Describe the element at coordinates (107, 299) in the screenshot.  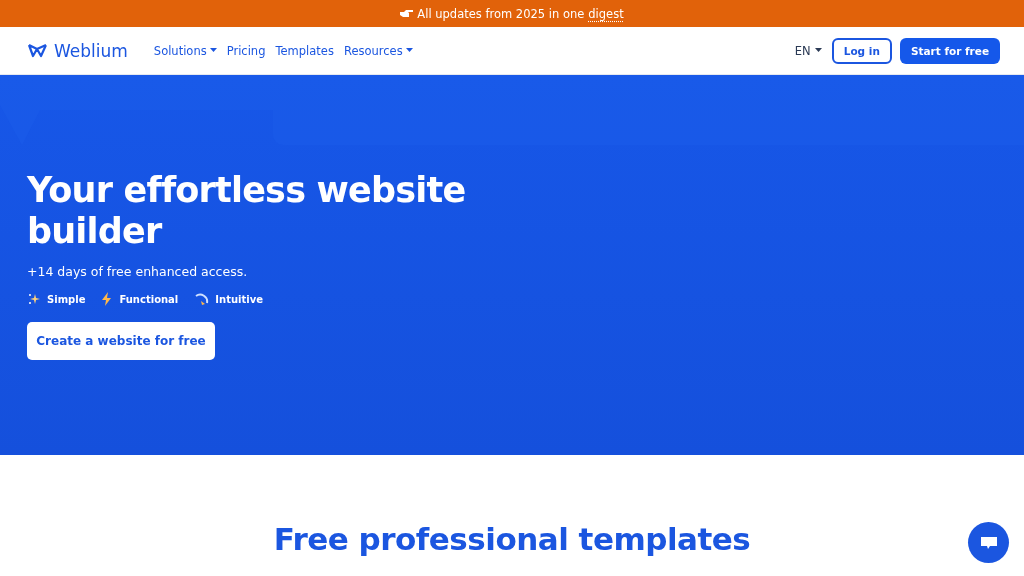
I see `lightning-icon` at that location.